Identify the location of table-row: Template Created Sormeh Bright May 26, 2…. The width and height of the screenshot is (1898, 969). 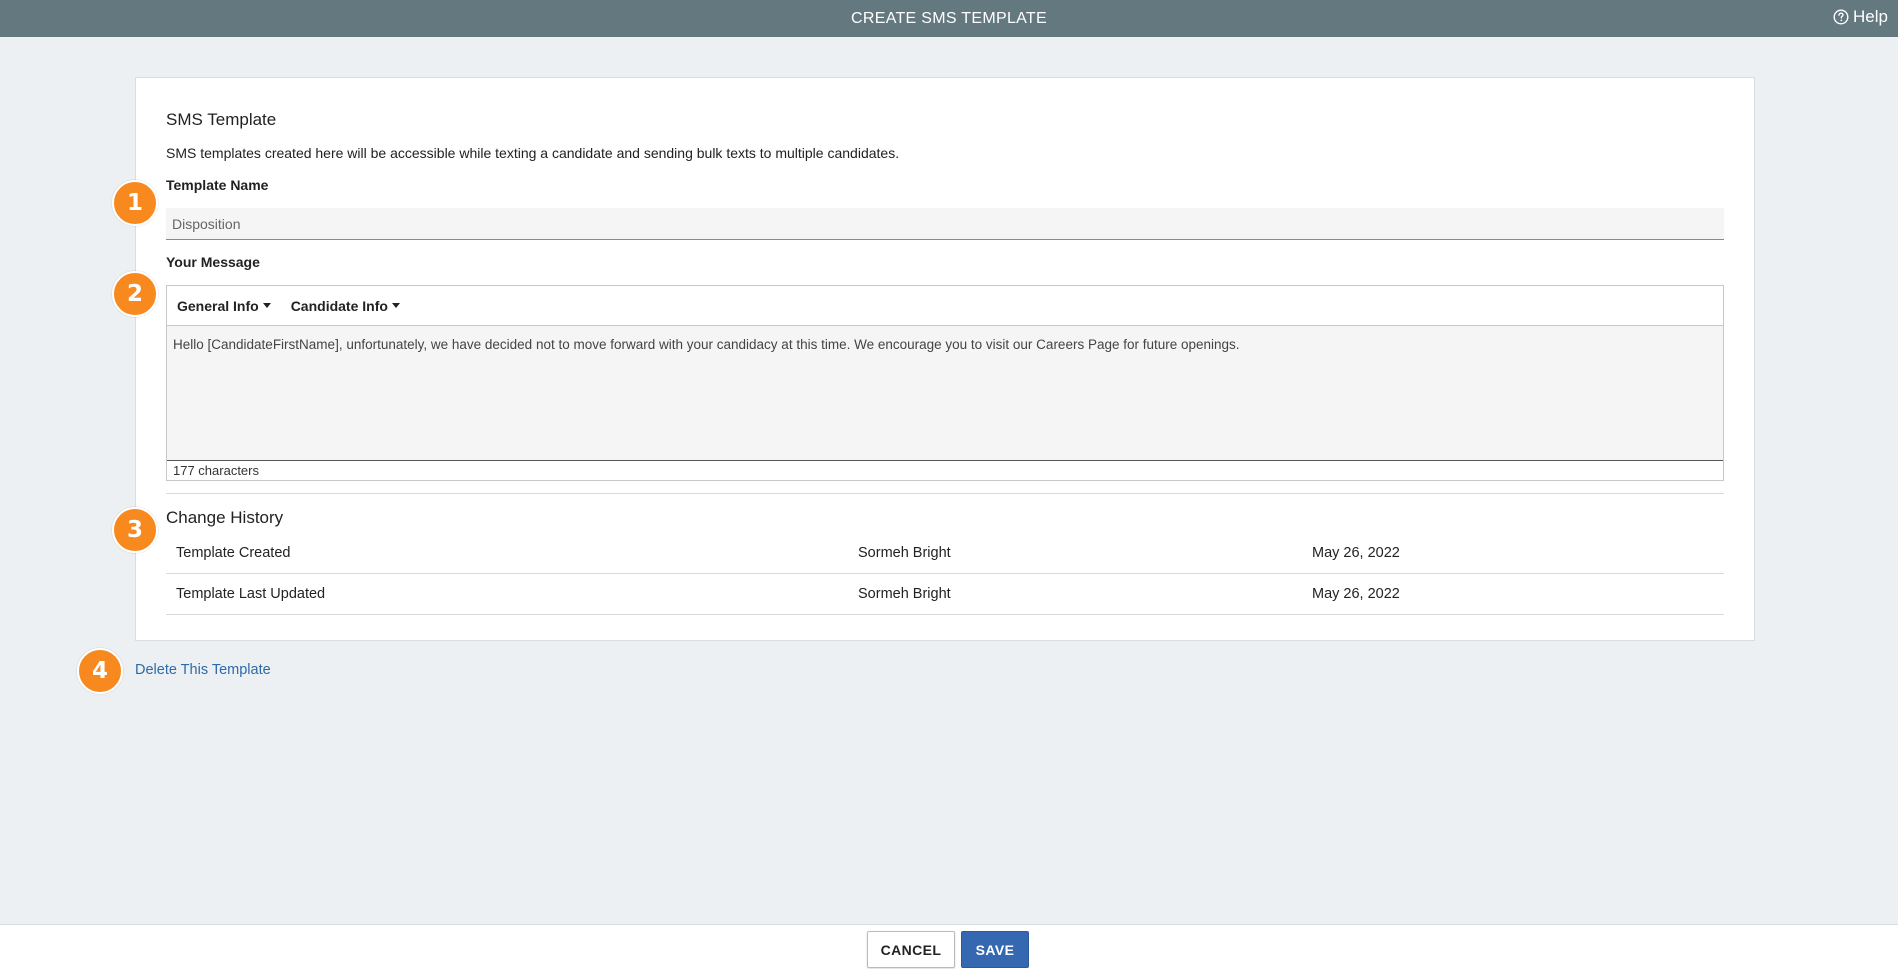
(945, 553).